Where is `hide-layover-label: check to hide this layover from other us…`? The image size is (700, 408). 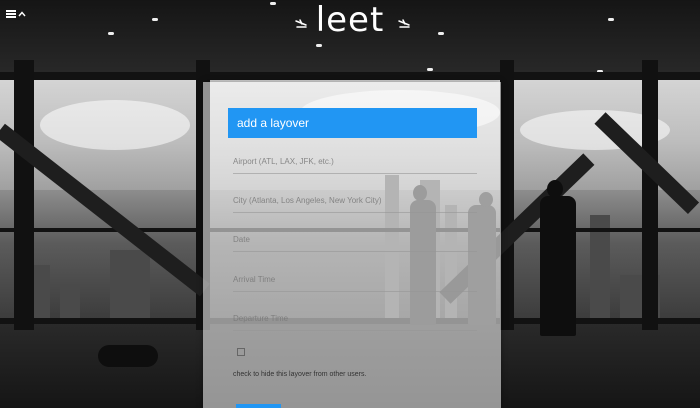 hide-layover-label: check to hide this layover from other us… is located at coordinates (300, 374).